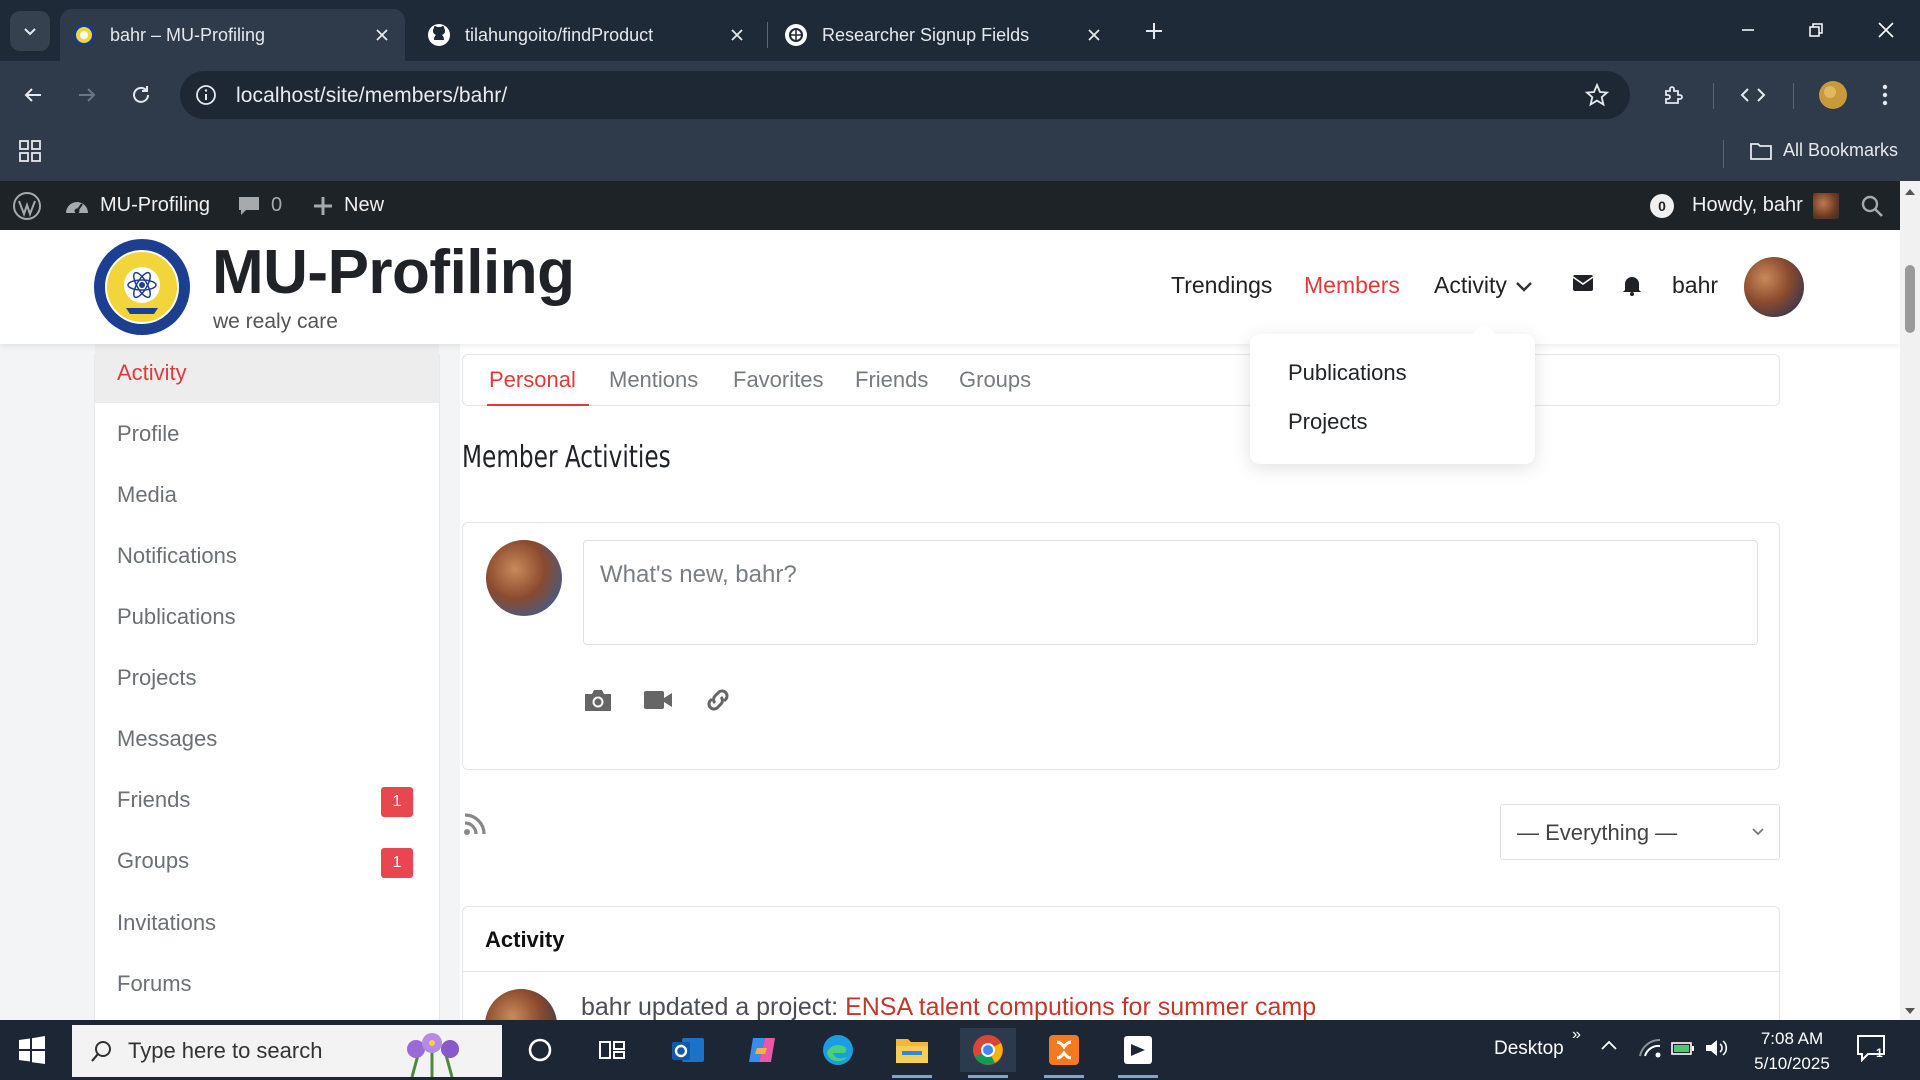 The width and height of the screenshot is (1920, 1080). Describe the element at coordinates (206, 95) in the screenshot. I see `site-info-icon` at that location.